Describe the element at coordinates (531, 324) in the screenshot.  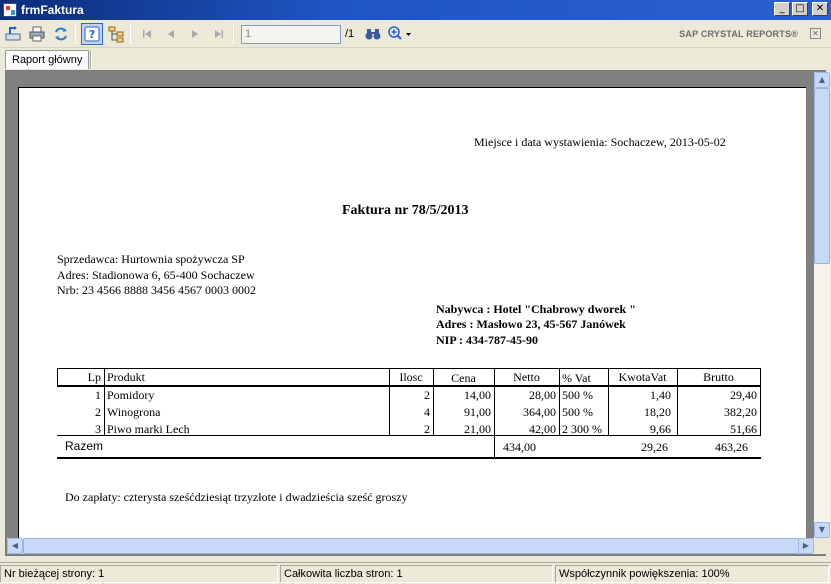
I see `buyer-address: Adres : Masłowo 23, 45-567 Janówek` at that location.